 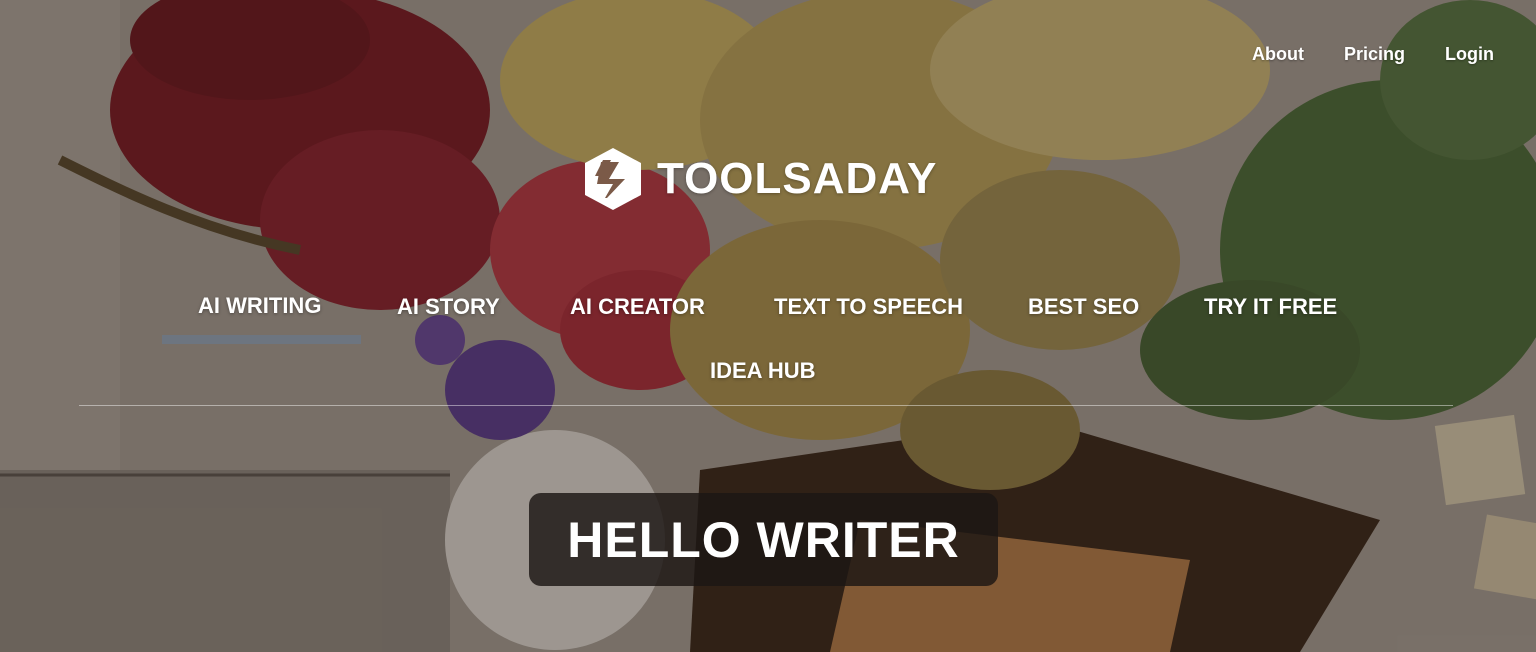 I want to click on logo-wordmark: TOOLSADAY, so click(x=797, y=178).